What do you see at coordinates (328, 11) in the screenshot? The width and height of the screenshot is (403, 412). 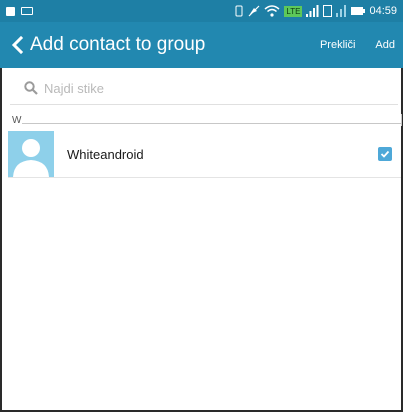 I see `sim-icon` at bounding box center [328, 11].